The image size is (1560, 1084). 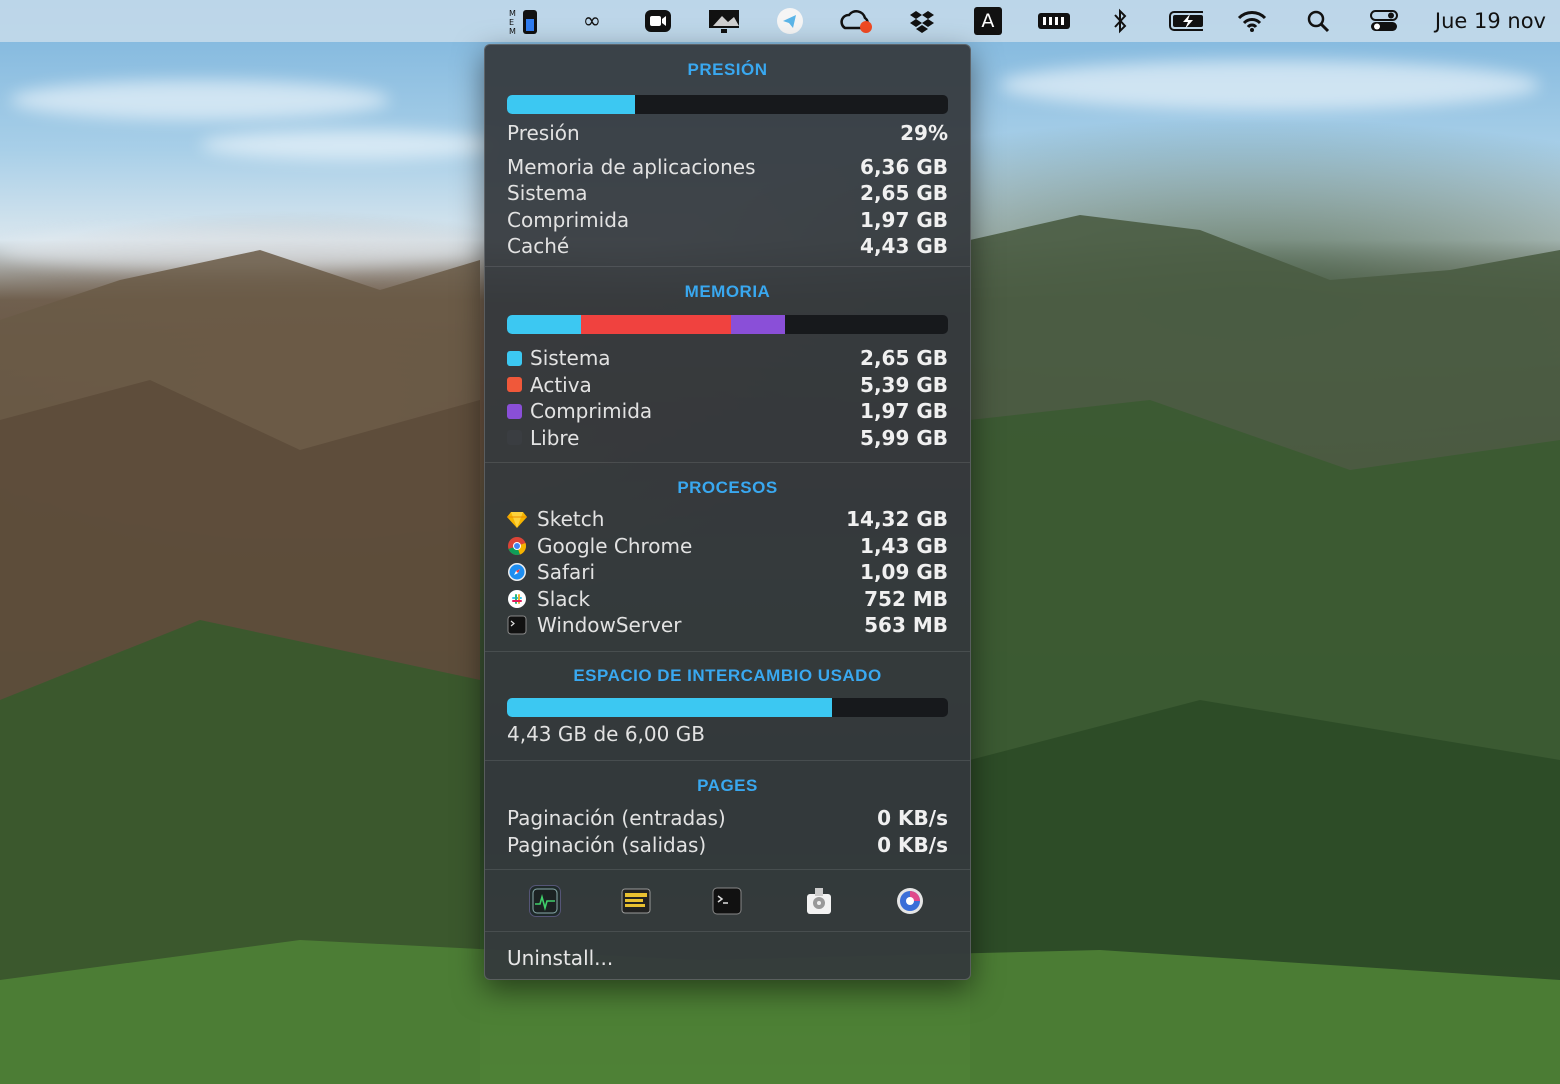 I want to click on paging-label-group: Paginación (salidas), so click(x=606, y=845).